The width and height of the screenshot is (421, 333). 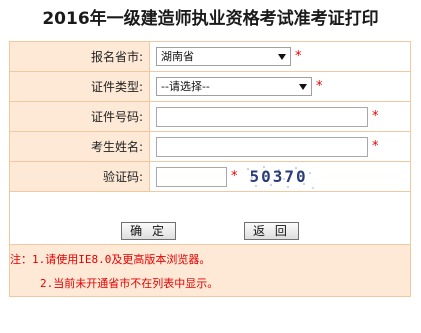 I want to click on note-line-2: 2.当前未开通省市不在列表中显示。, so click(x=129, y=283).